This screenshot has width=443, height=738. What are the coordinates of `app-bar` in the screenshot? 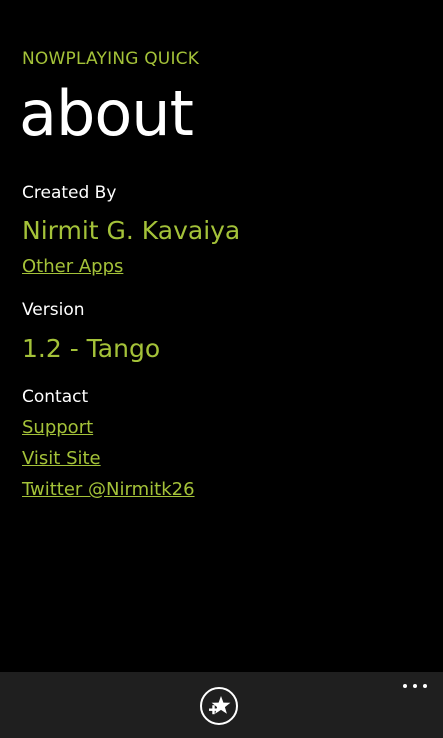 It's located at (221, 705).